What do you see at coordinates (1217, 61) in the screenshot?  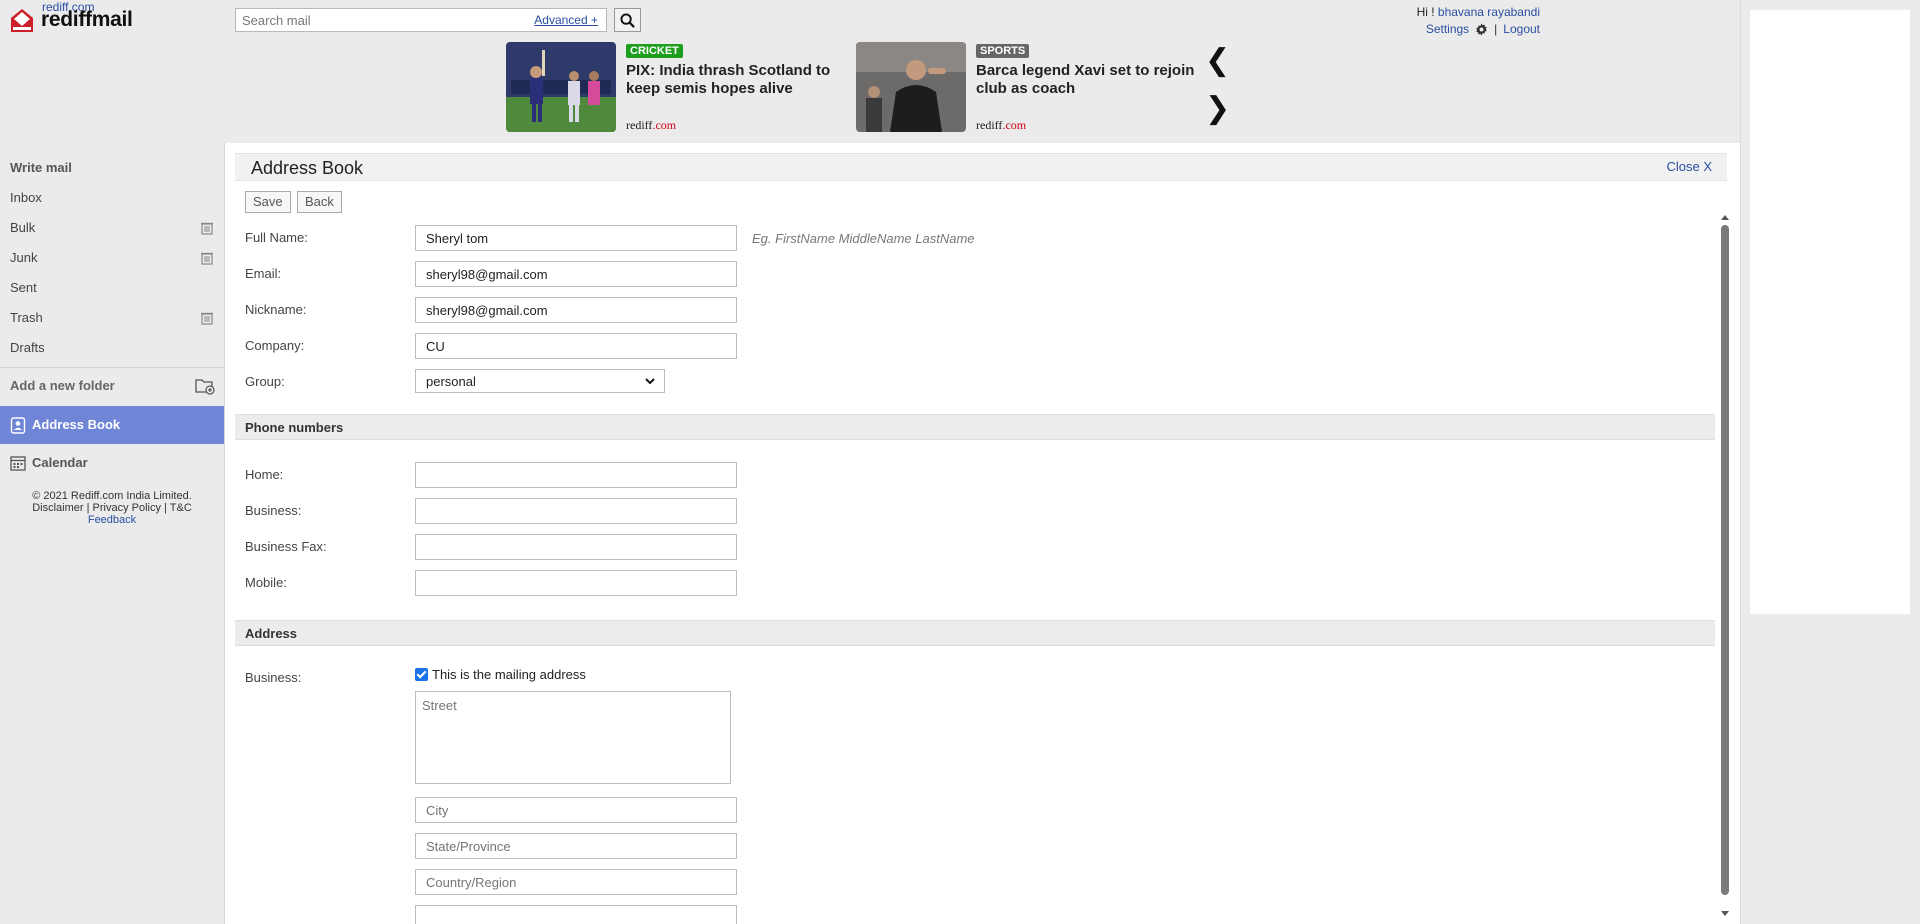 I see `news-prev-arrow: ❮` at bounding box center [1217, 61].